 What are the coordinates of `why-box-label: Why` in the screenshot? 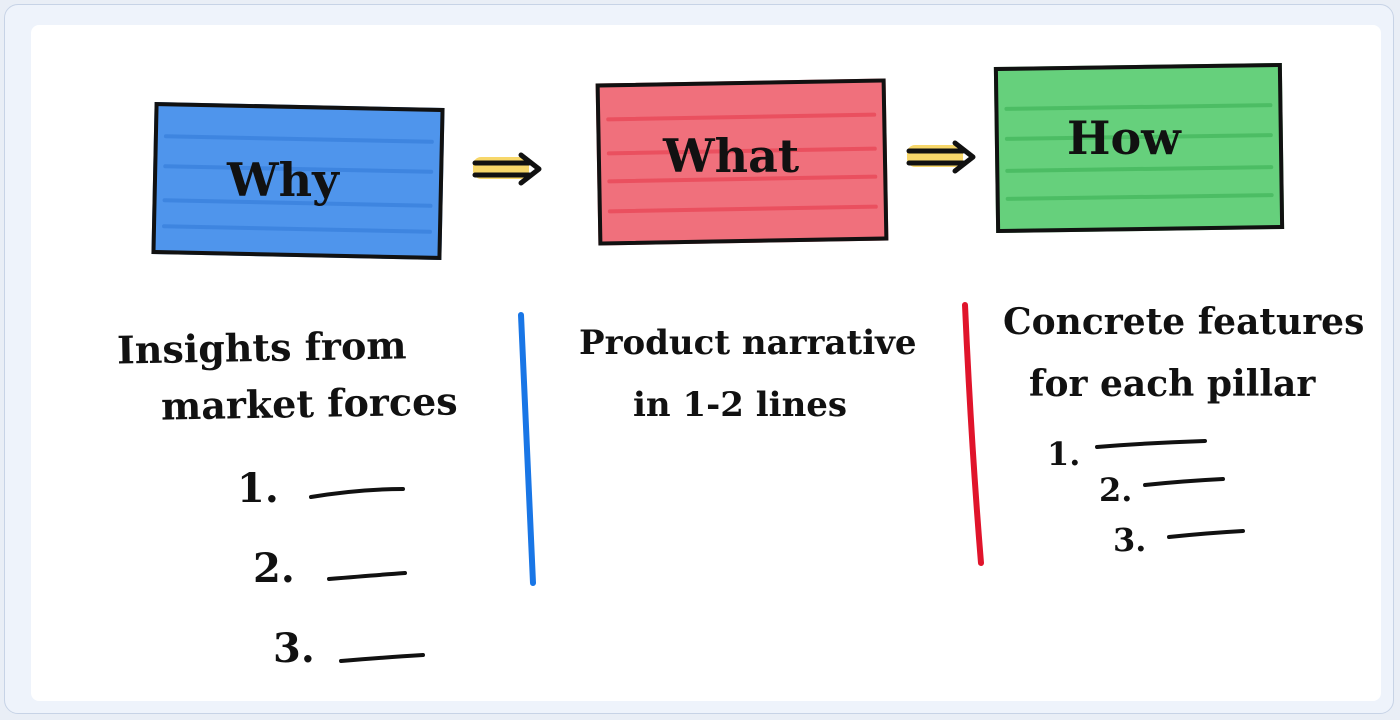 It's located at (283, 180).